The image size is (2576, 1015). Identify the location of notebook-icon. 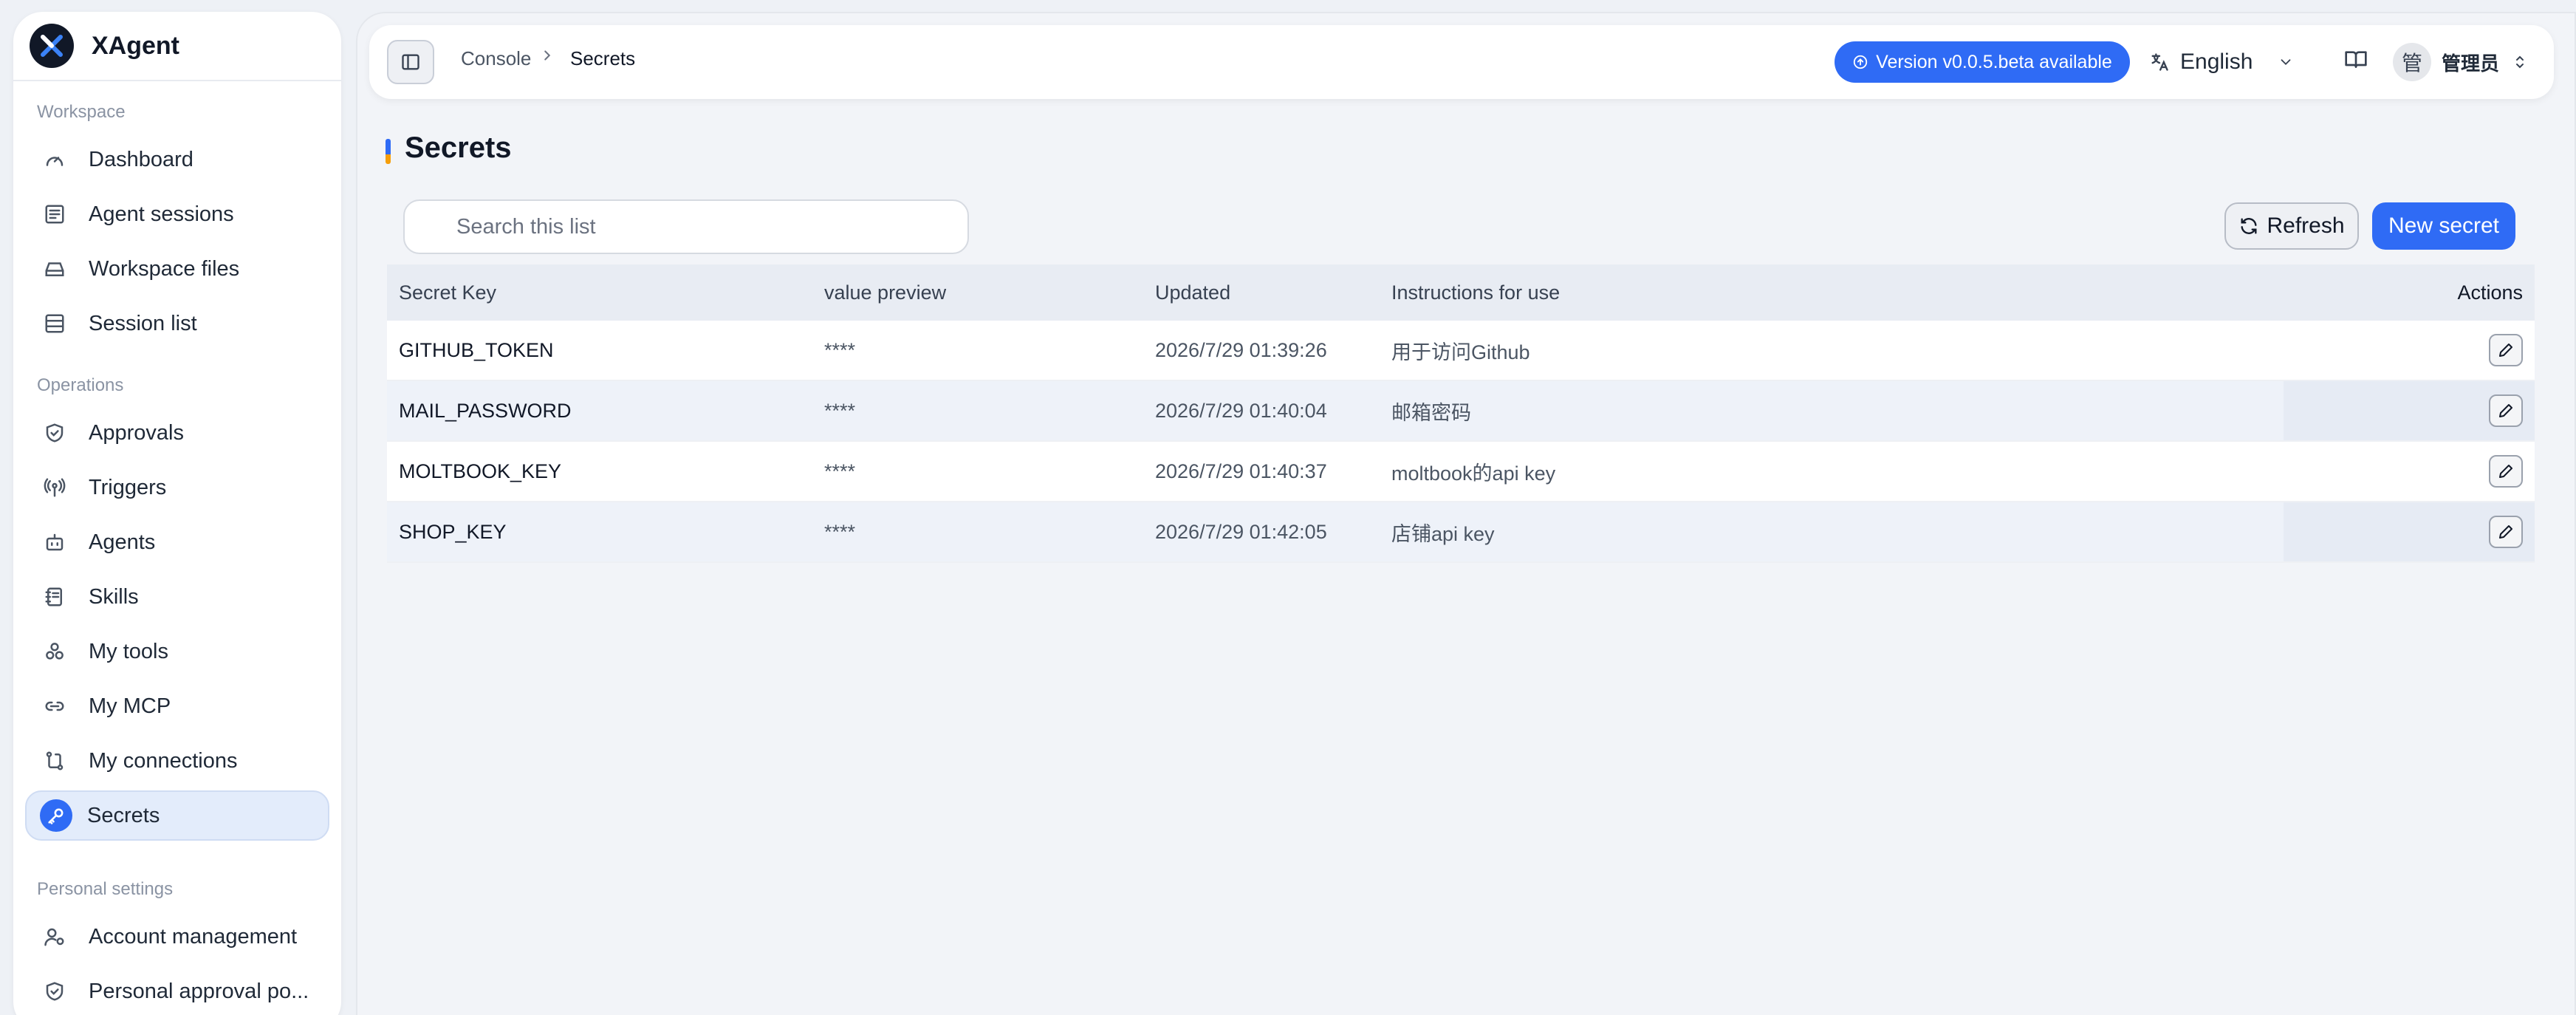
(54, 597).